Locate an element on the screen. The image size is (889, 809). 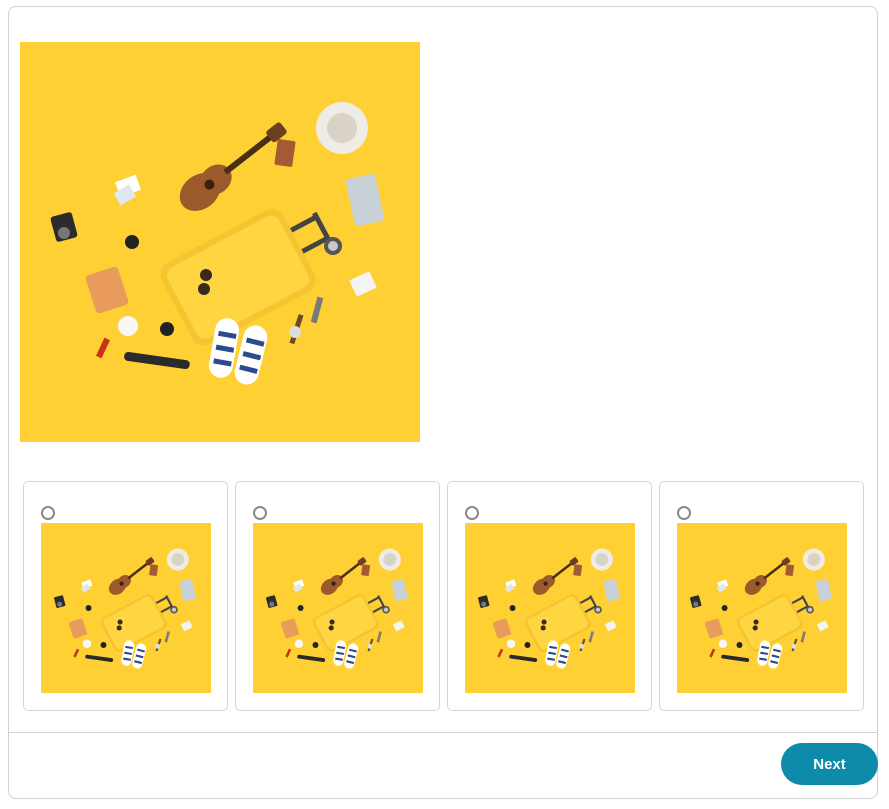
option-2-image is located at coordinates (338, 608).